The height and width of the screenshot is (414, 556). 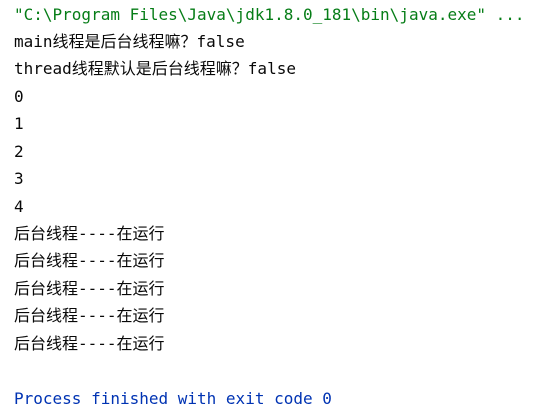 I want to click on output-line: 3, so click(x=19, y=178).